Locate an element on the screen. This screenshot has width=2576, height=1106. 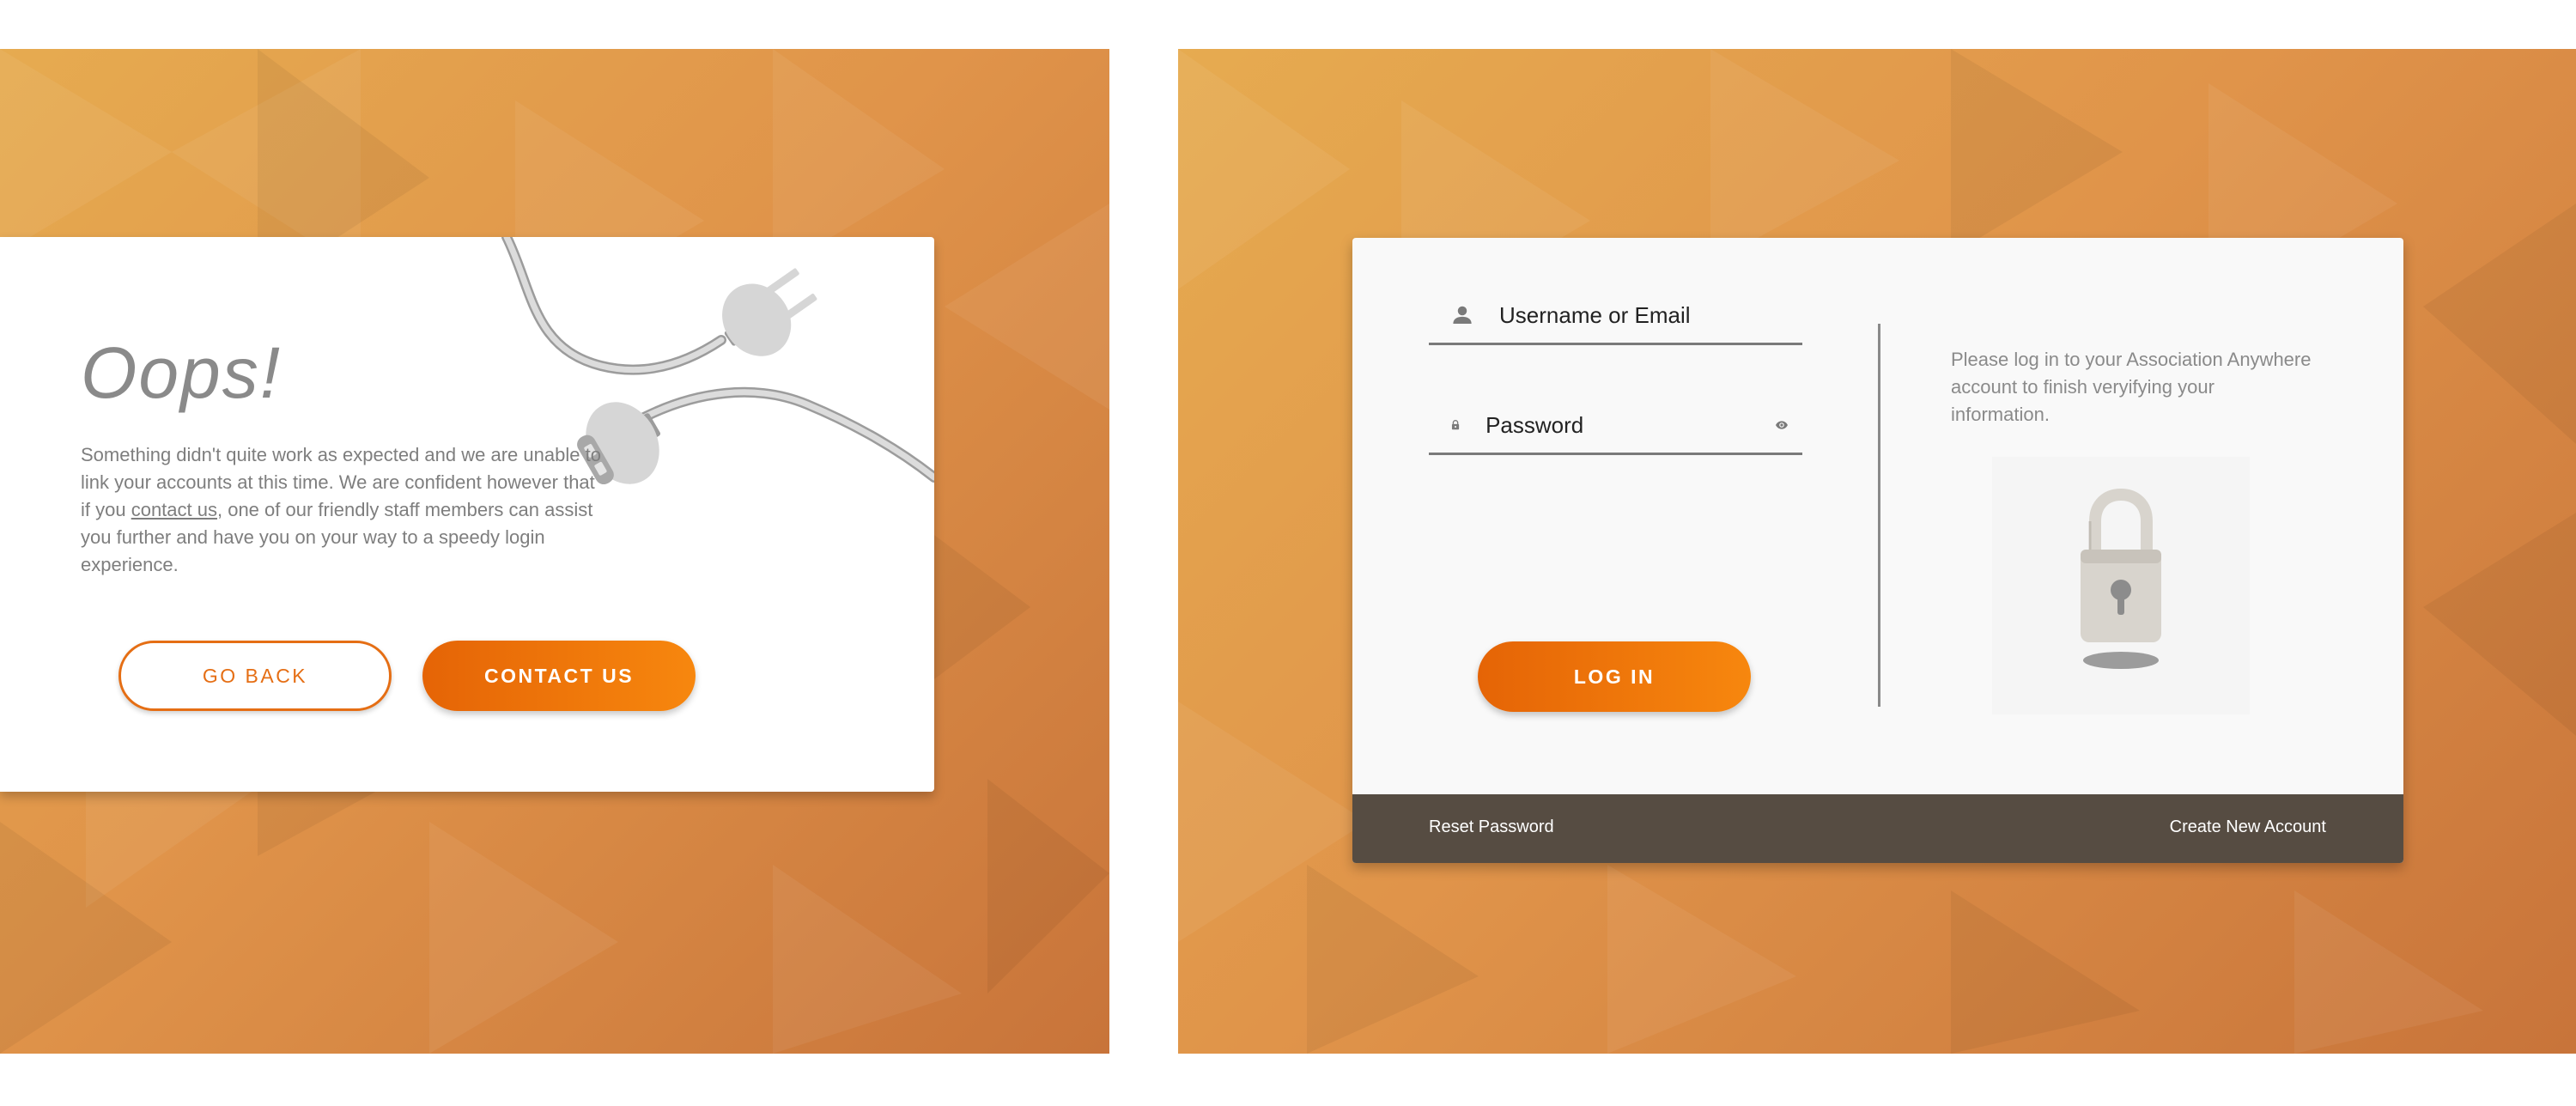
padlock-illustration is located at coordinates (2121, 578).